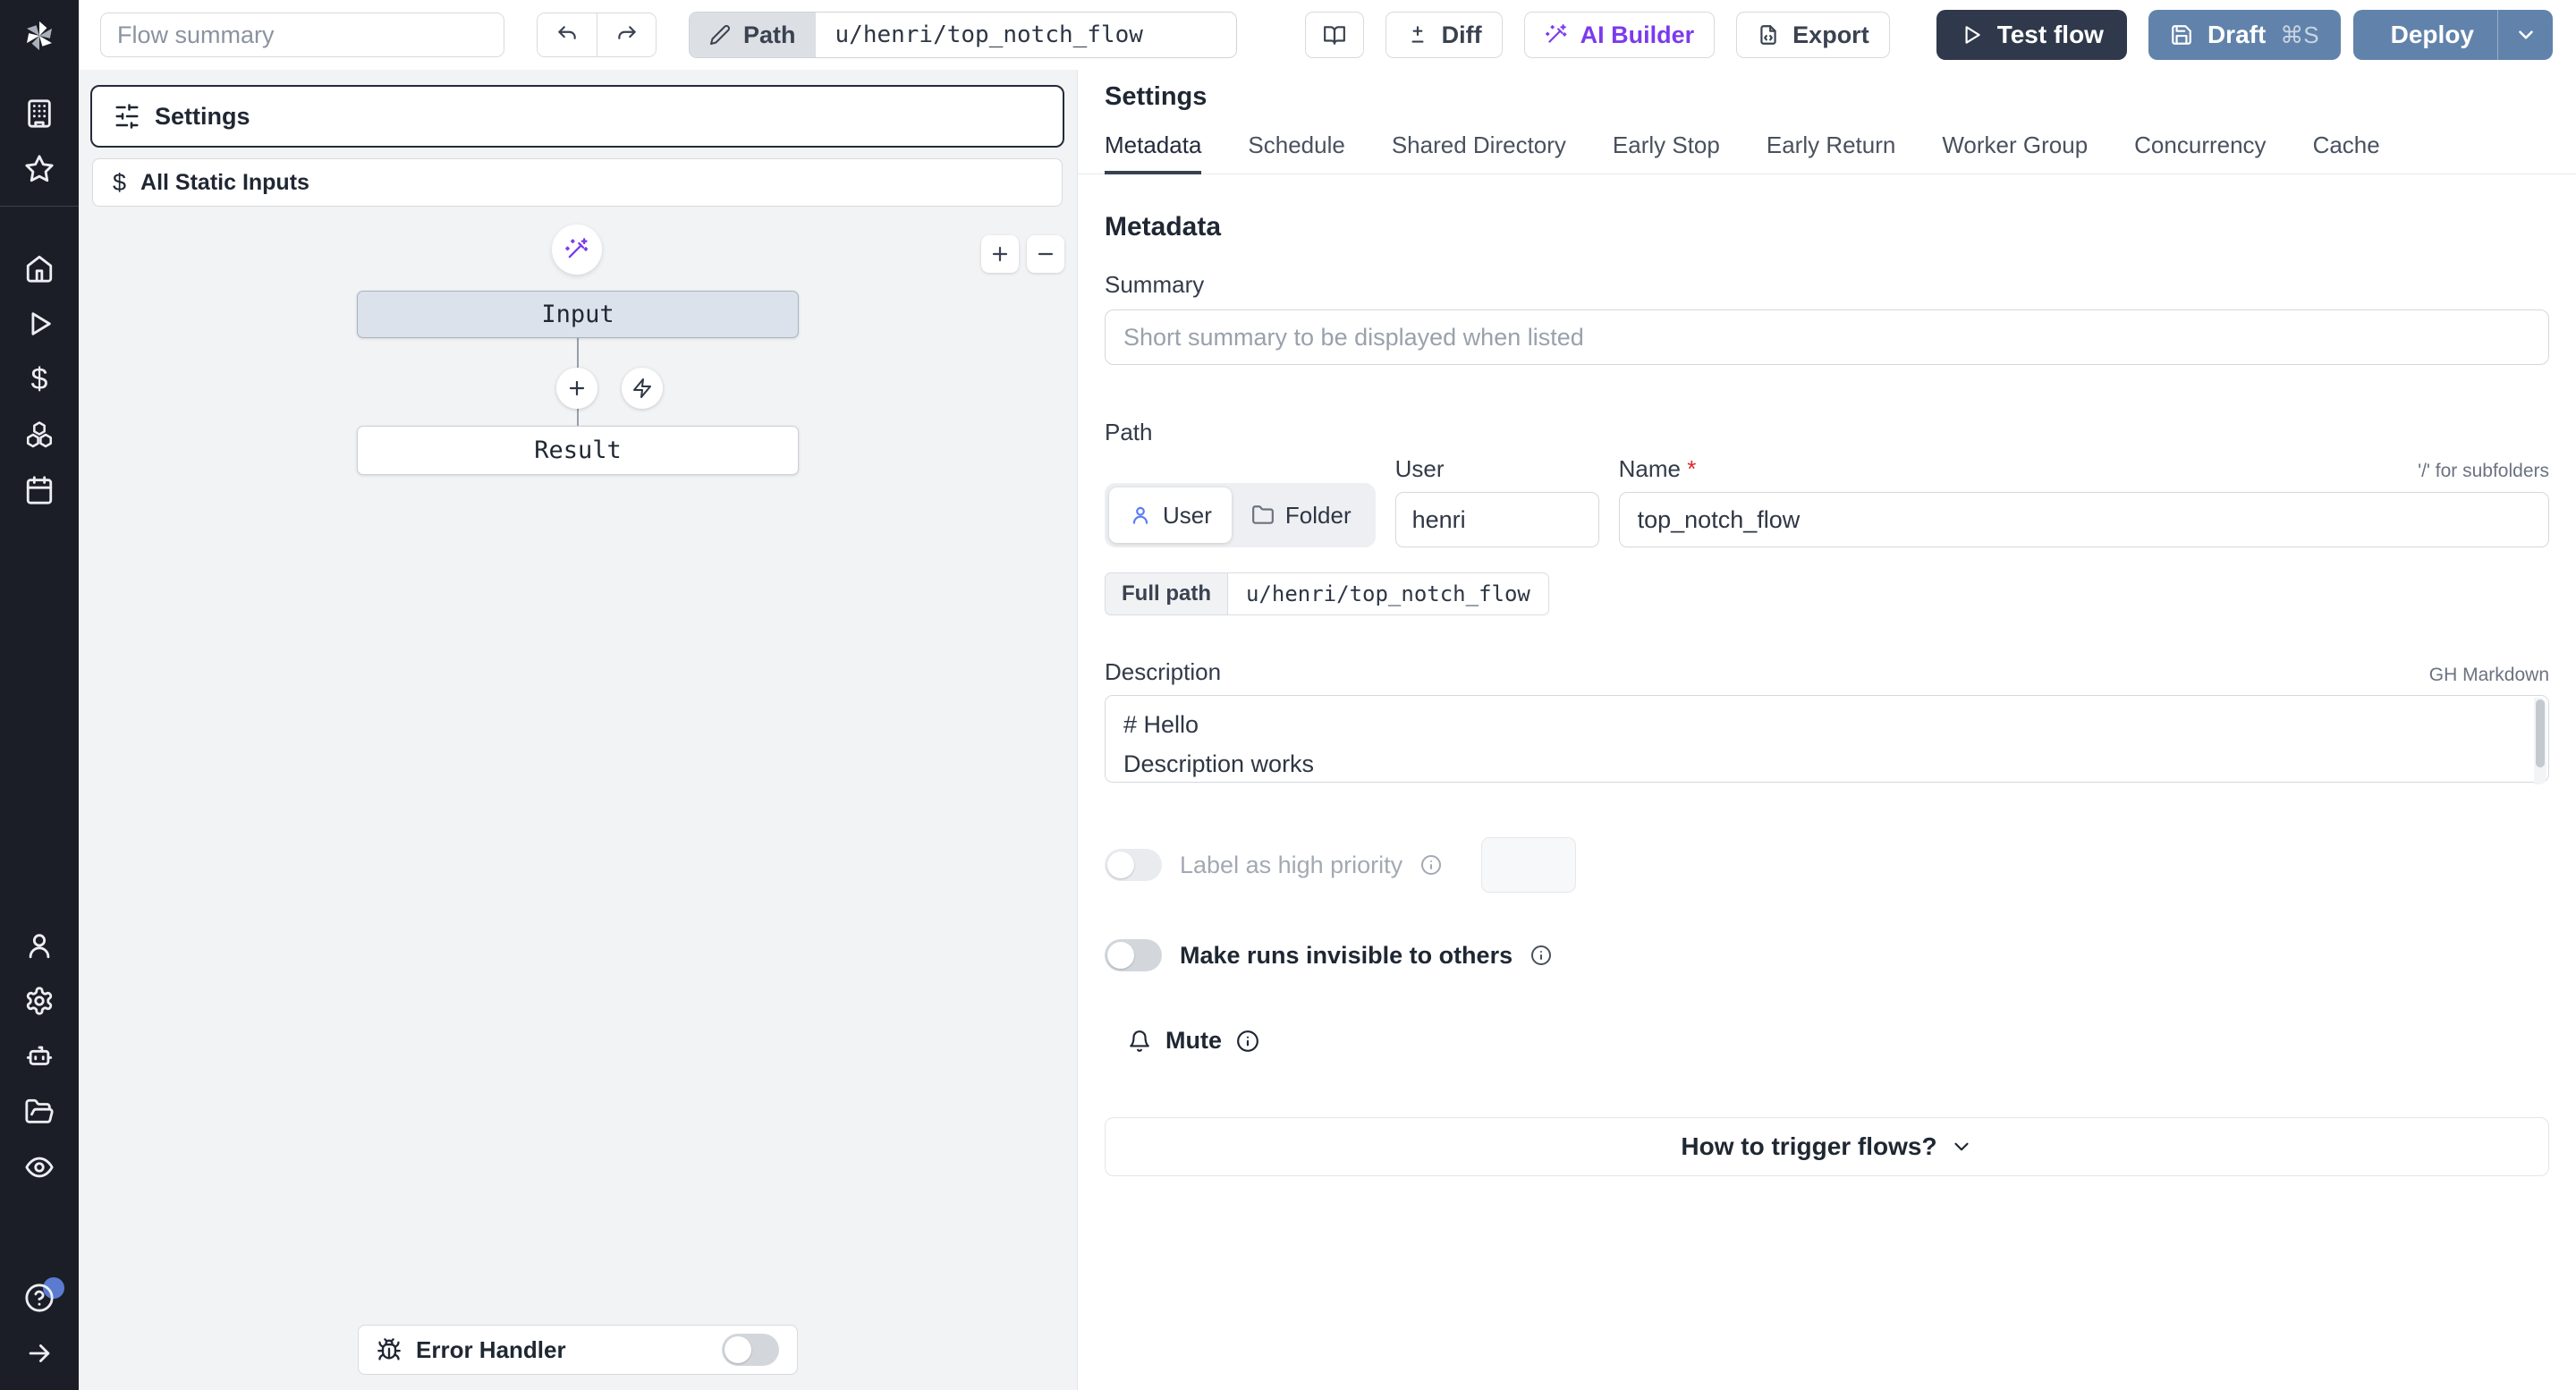 This screenshot has height=1390, width=2576. I want to click on redo-button, so click(626, 34).